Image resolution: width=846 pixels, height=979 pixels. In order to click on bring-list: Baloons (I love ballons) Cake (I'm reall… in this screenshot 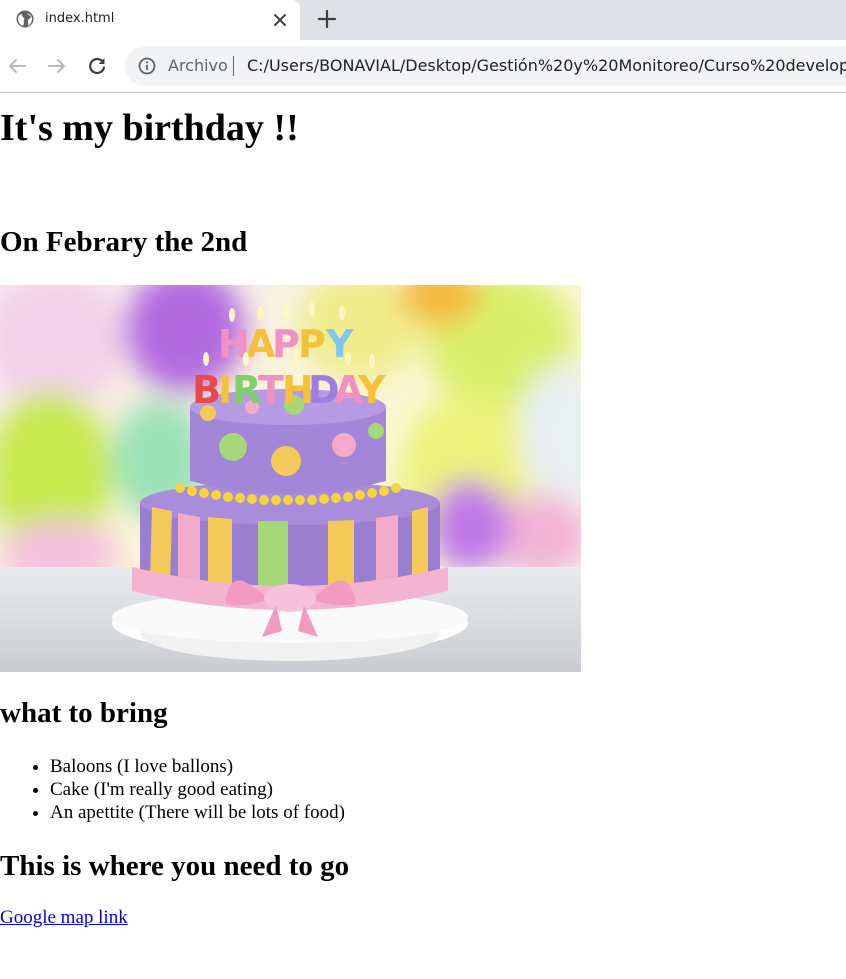, I will do `click(172, 789)`.